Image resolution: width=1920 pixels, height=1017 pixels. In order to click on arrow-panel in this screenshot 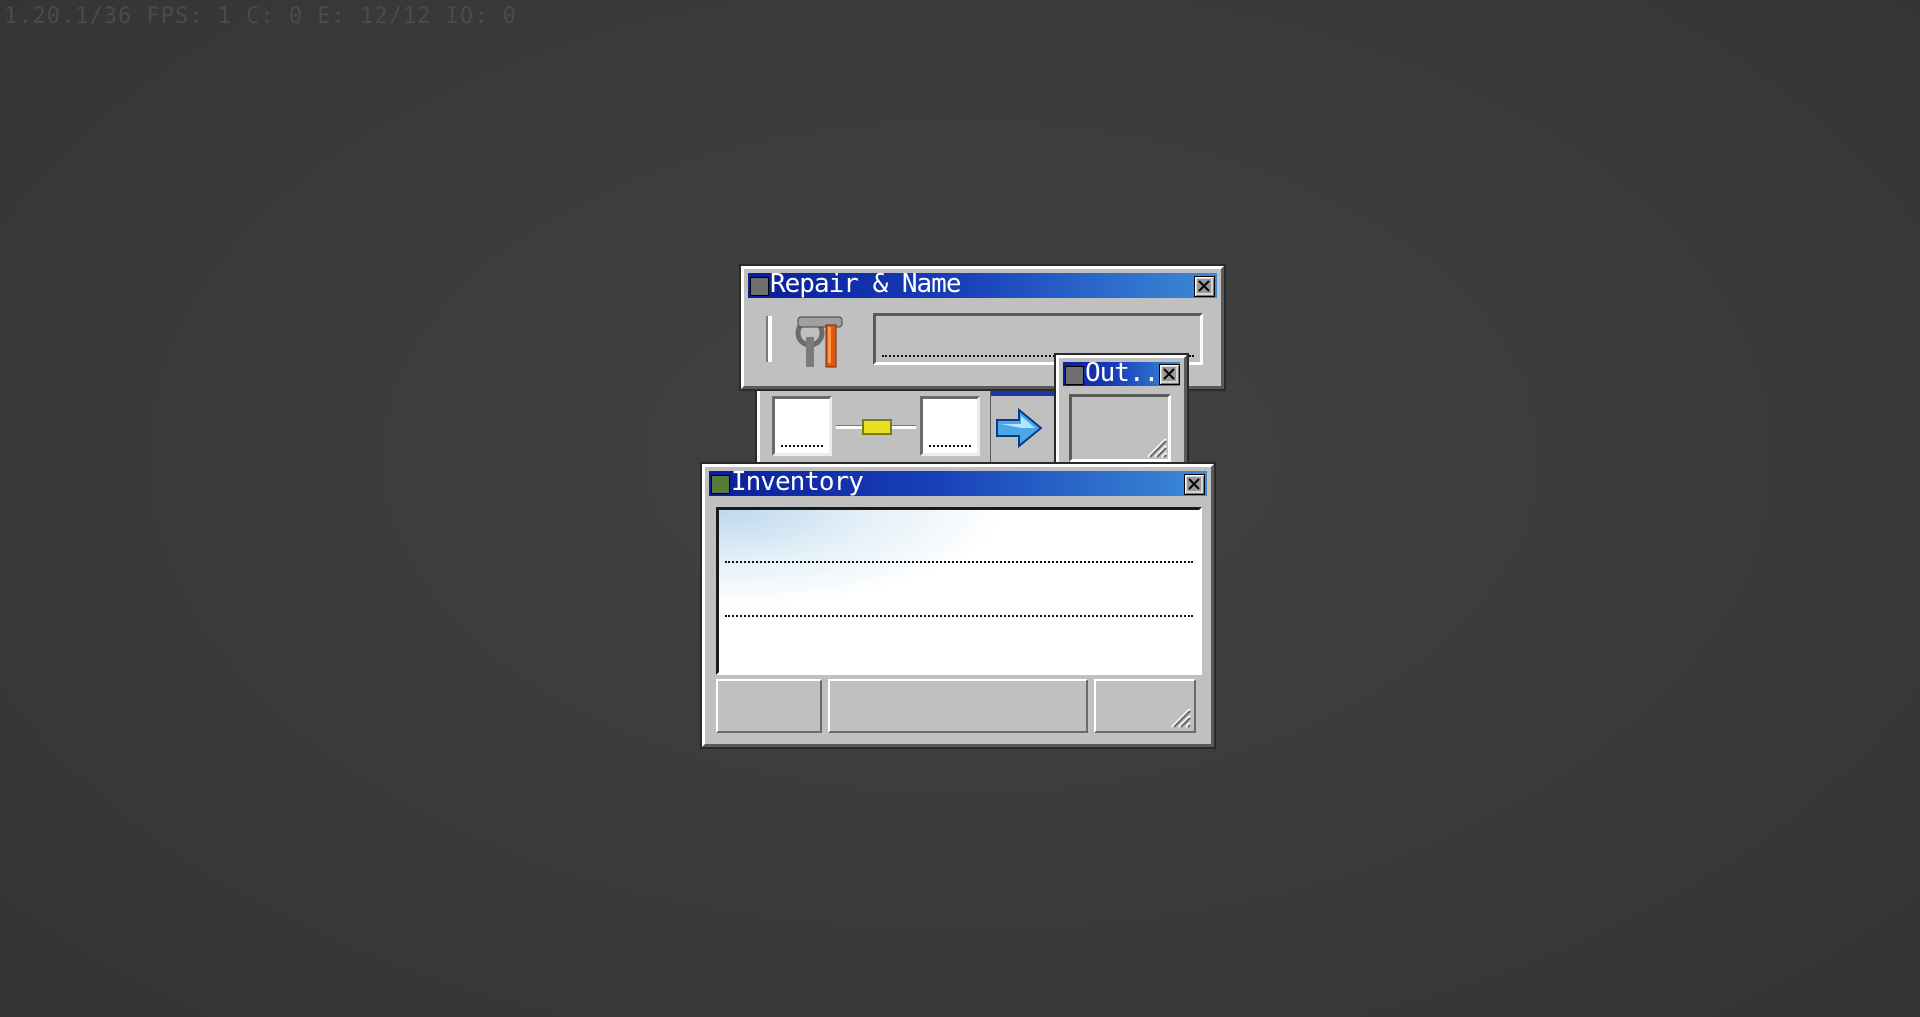, I will do `click(1026, 425)`.